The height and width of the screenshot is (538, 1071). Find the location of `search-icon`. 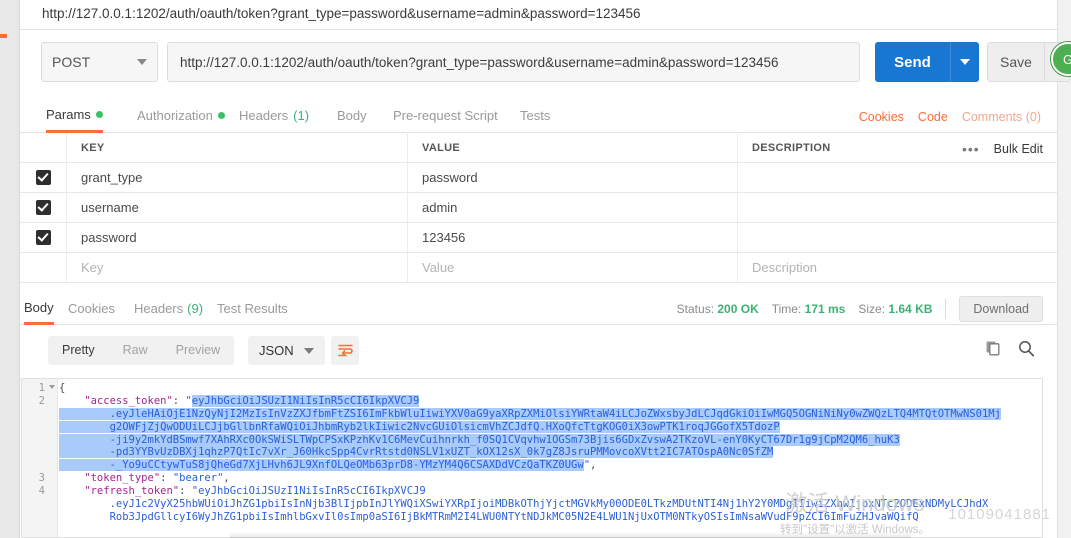

search-icon is located at coordinates (1027, 349).